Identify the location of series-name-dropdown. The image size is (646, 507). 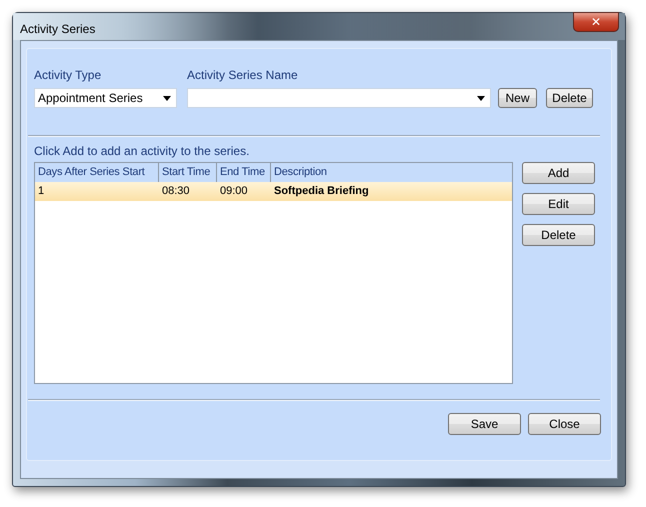
(339, 98).